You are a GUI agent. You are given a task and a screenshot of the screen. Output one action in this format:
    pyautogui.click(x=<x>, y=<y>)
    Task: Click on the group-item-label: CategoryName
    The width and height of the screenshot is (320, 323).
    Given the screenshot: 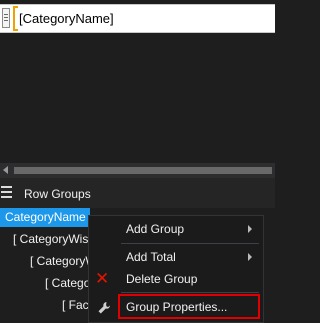 What is the action you would take?
    pyautogui.click(x=45, y=217)
    